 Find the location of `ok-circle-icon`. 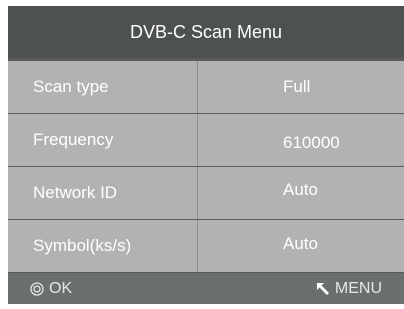

ok-circle-icon is located at coordinates (37, 289).